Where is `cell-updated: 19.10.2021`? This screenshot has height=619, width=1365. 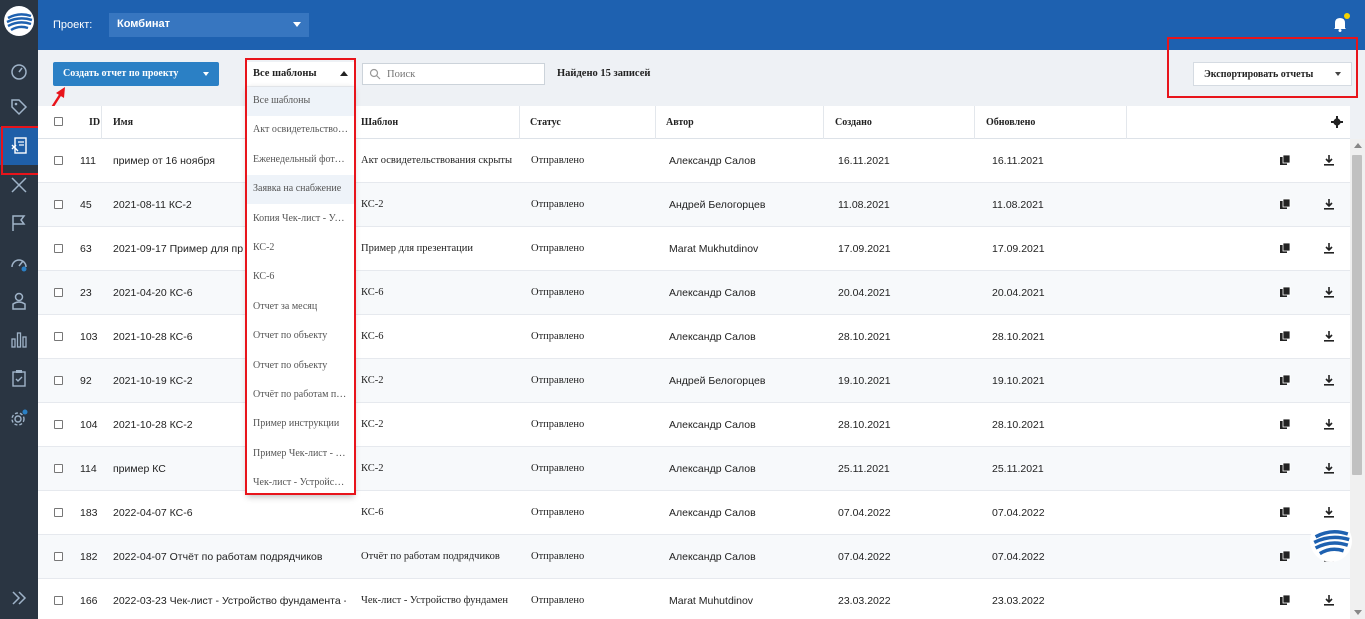 cell-updated: 19.10.2021 is located at coordinates (1018, 381).